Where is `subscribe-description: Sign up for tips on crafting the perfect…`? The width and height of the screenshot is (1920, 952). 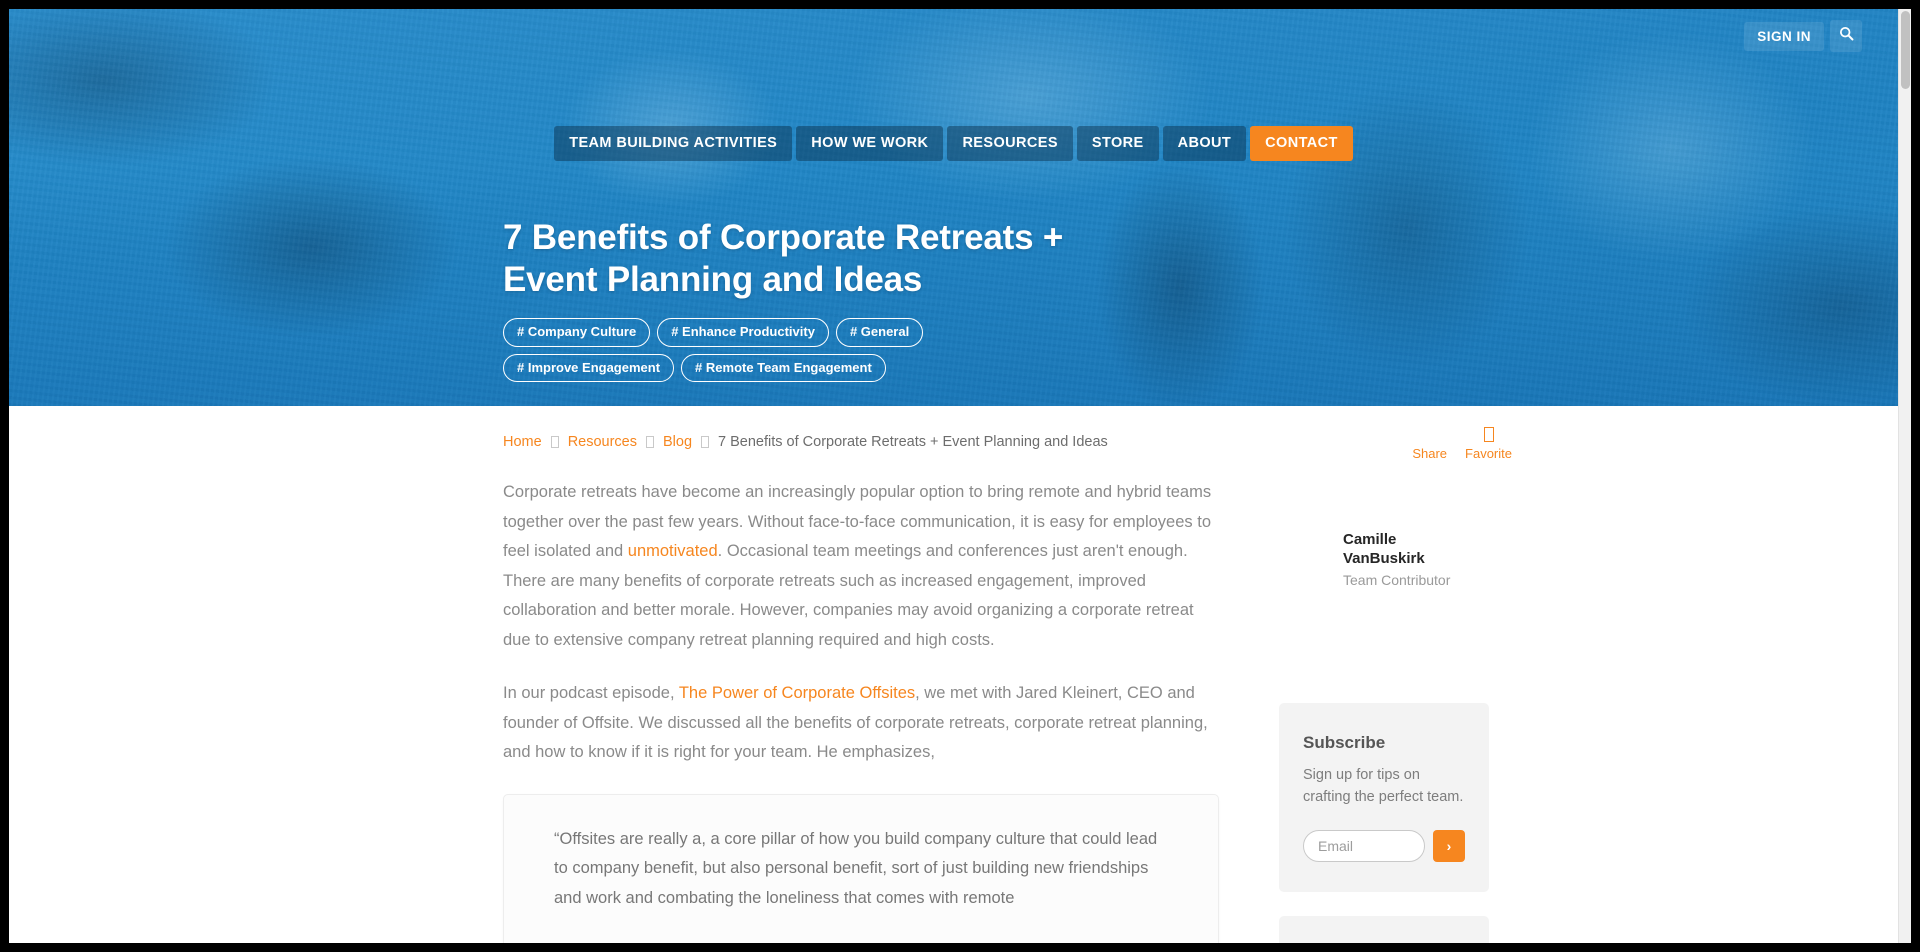
subscribe-description: Sign up for tips on crafting the perfect… is located at coordinates (1383, 786).